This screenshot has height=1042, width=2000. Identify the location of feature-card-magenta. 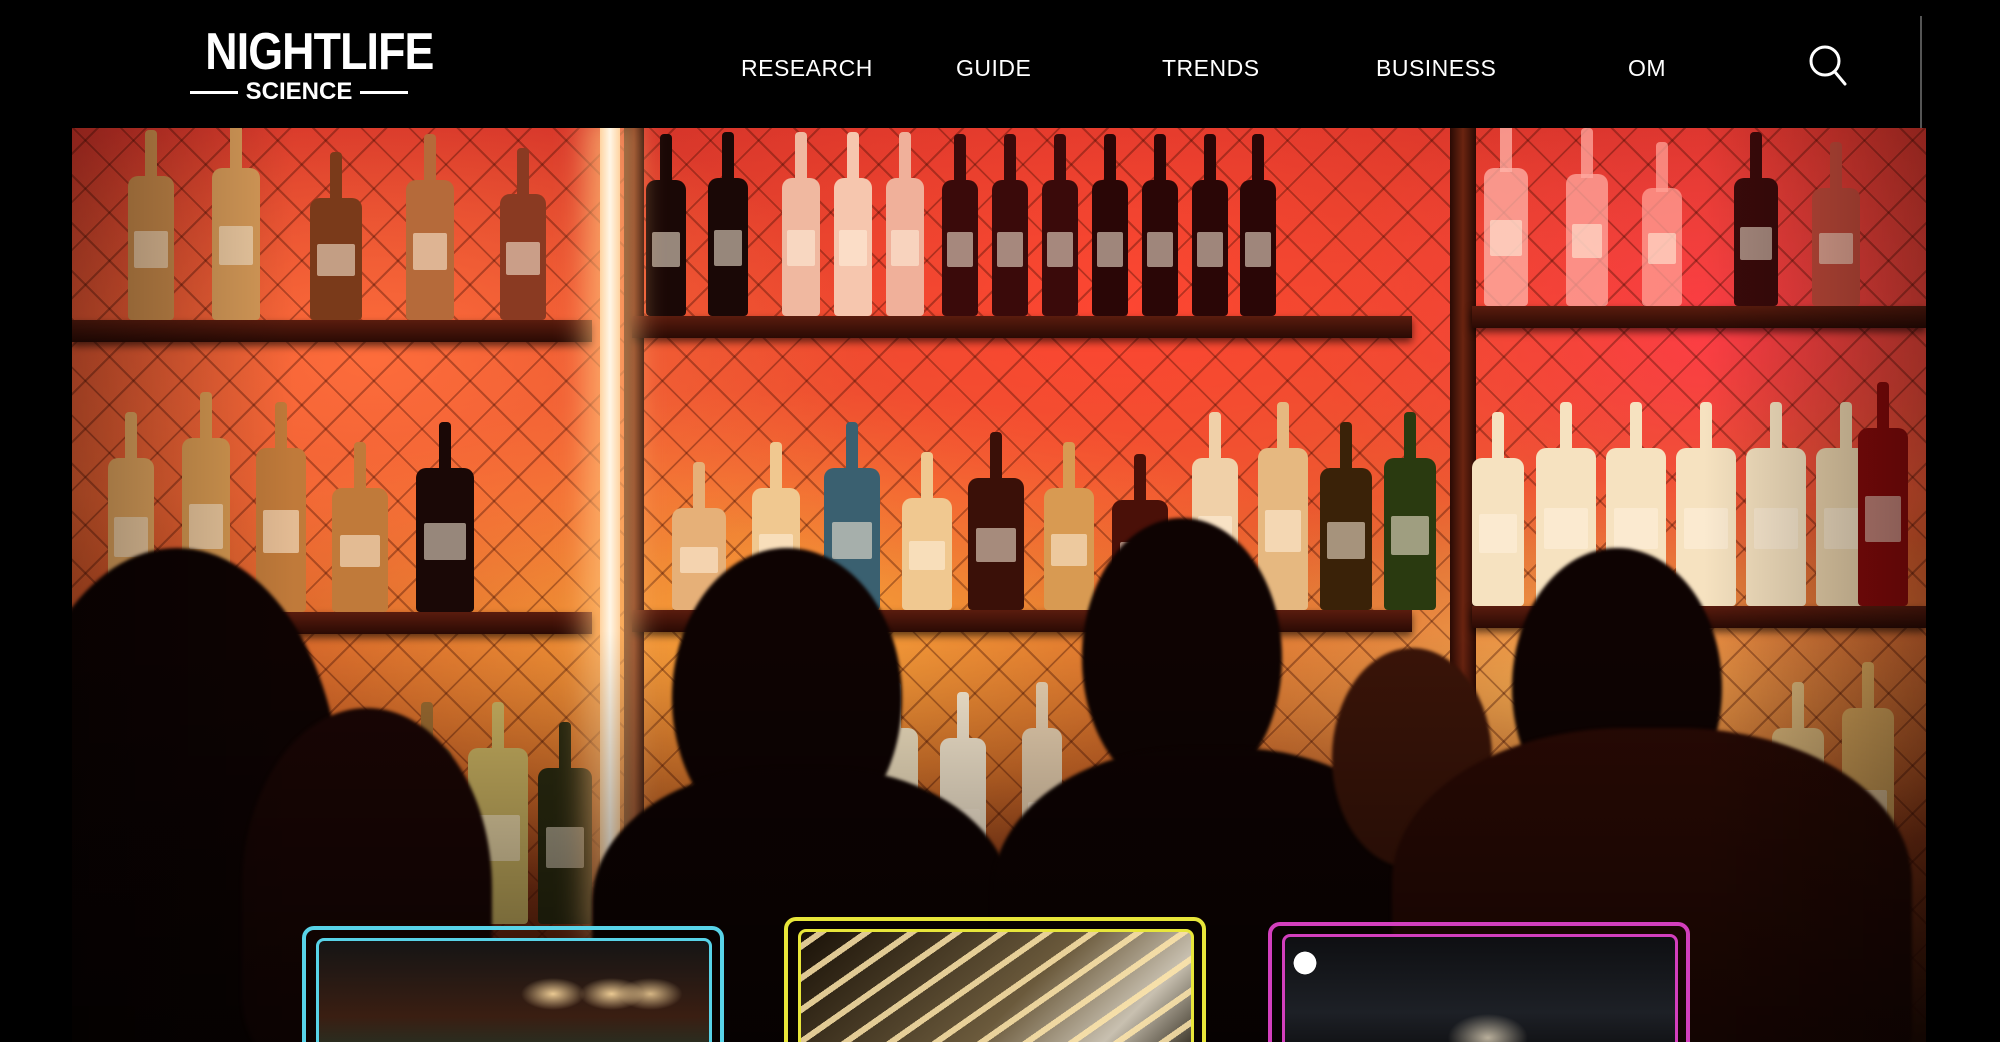
(1479, 982).